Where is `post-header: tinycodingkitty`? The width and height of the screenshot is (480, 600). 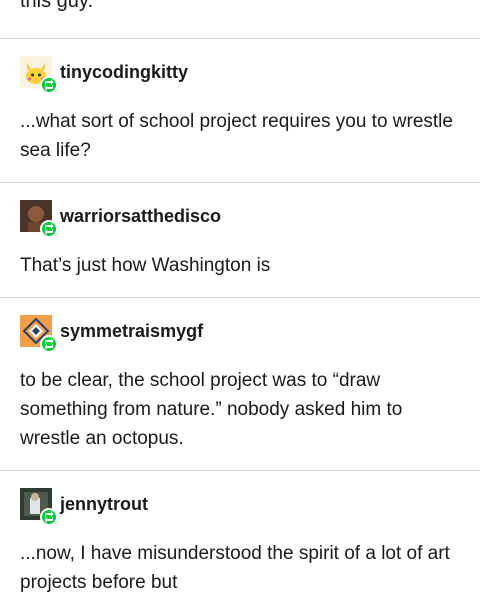
post-header: tinycodingkitty is located at coordinates (104, 74).